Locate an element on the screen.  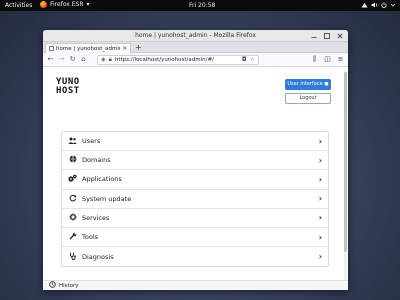
window-title: home | yunohost_admin - Mozilla Firefox is located at coordinates (195, 35).